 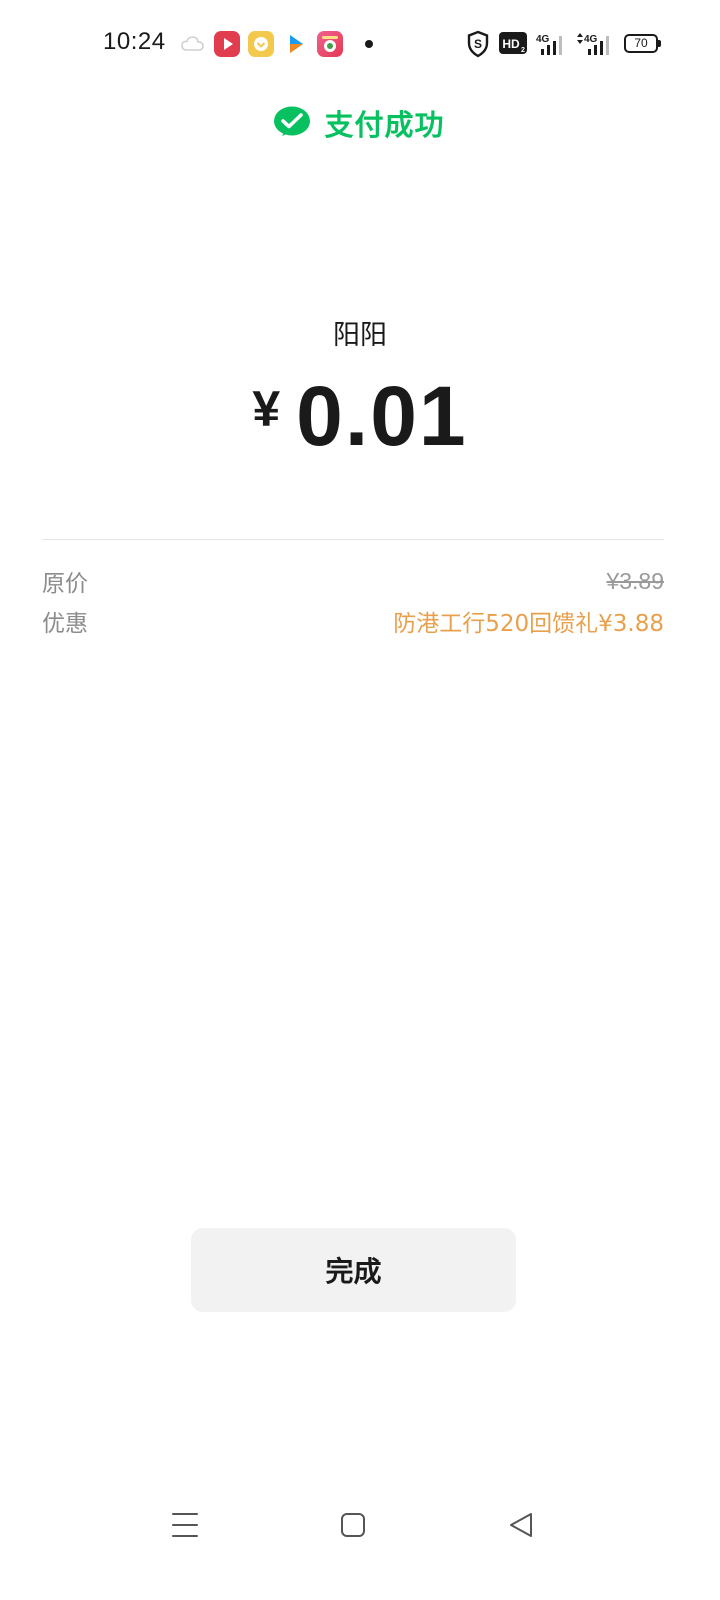 What do you see at coordinates (353, 621) in the screenshot?
I see `discount-row: 优惠 防港工行520回馈礼¥3.88` at bounding box center [353, 621].